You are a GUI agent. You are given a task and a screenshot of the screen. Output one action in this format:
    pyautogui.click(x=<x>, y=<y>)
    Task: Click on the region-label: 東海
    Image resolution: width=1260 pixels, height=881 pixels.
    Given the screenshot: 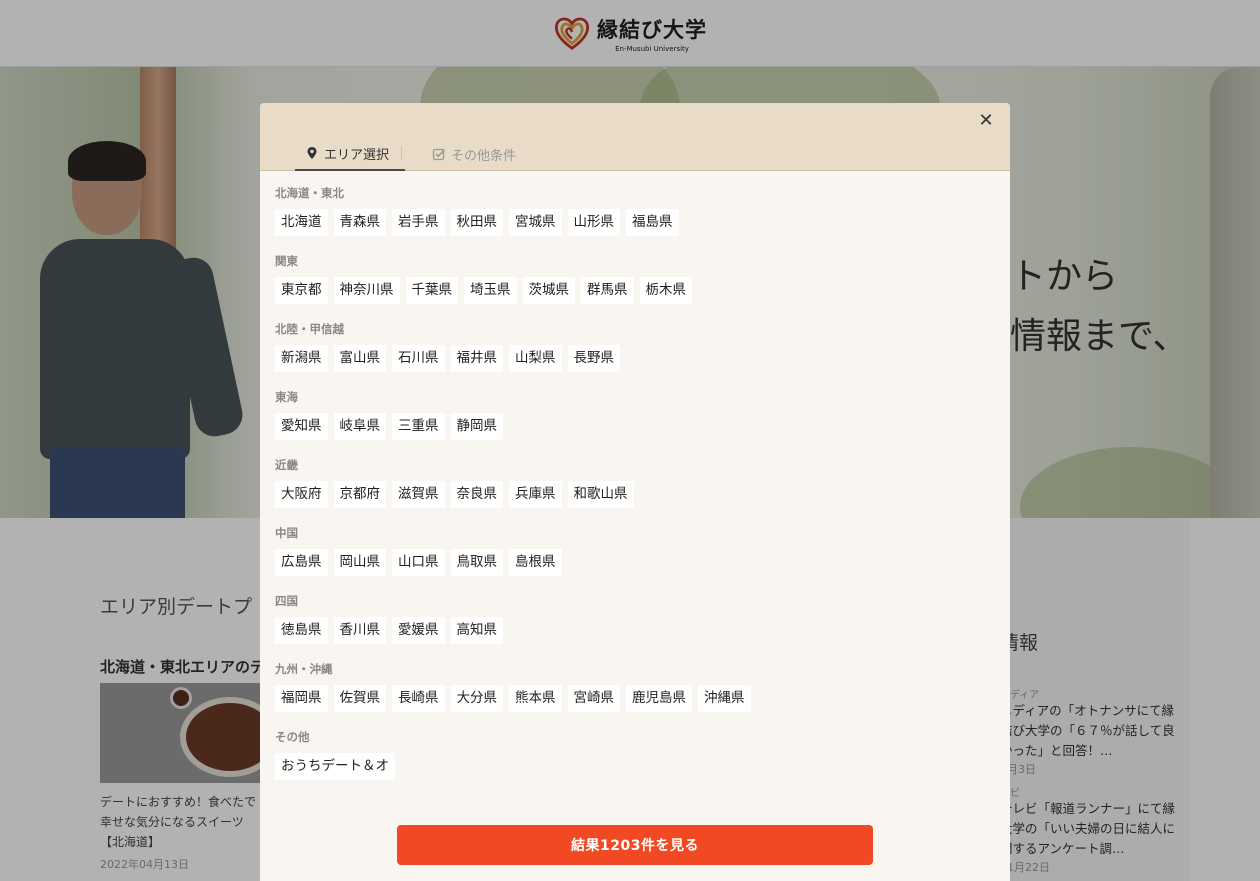 What is the action you would take?
    pyautogui.click(x=286, y=397)
    